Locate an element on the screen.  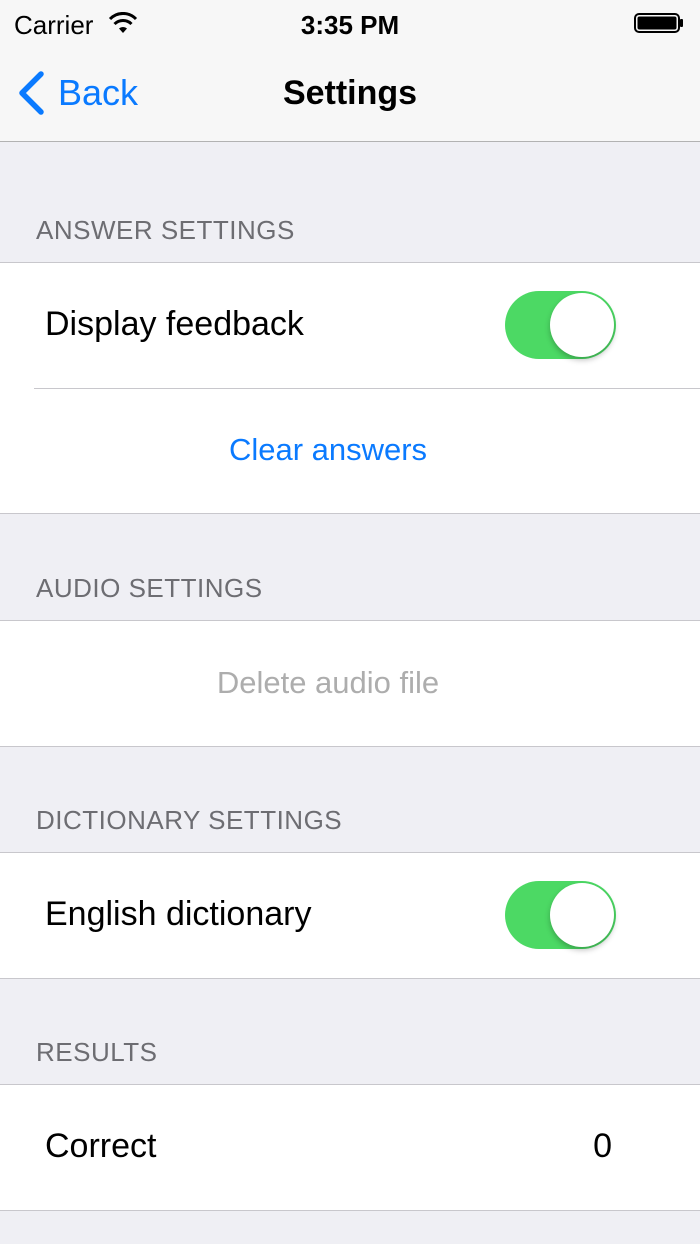
battery-icon is located at coordinates (658, 23).